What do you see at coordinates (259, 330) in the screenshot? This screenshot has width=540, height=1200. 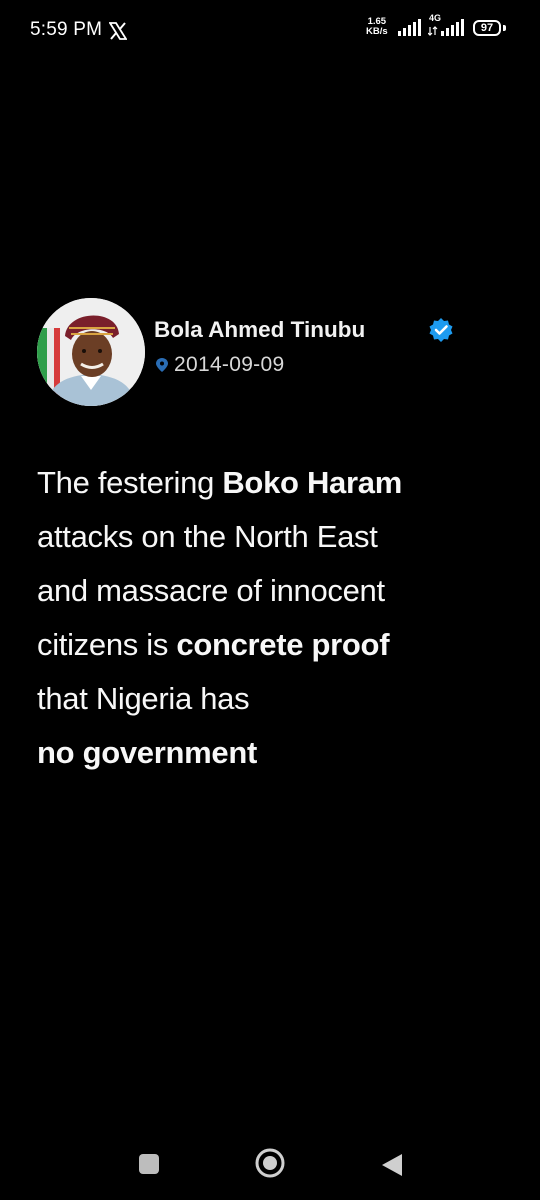 I see `author-name: Bola Ahmed Tinubu` at bounding box center [259, 330].